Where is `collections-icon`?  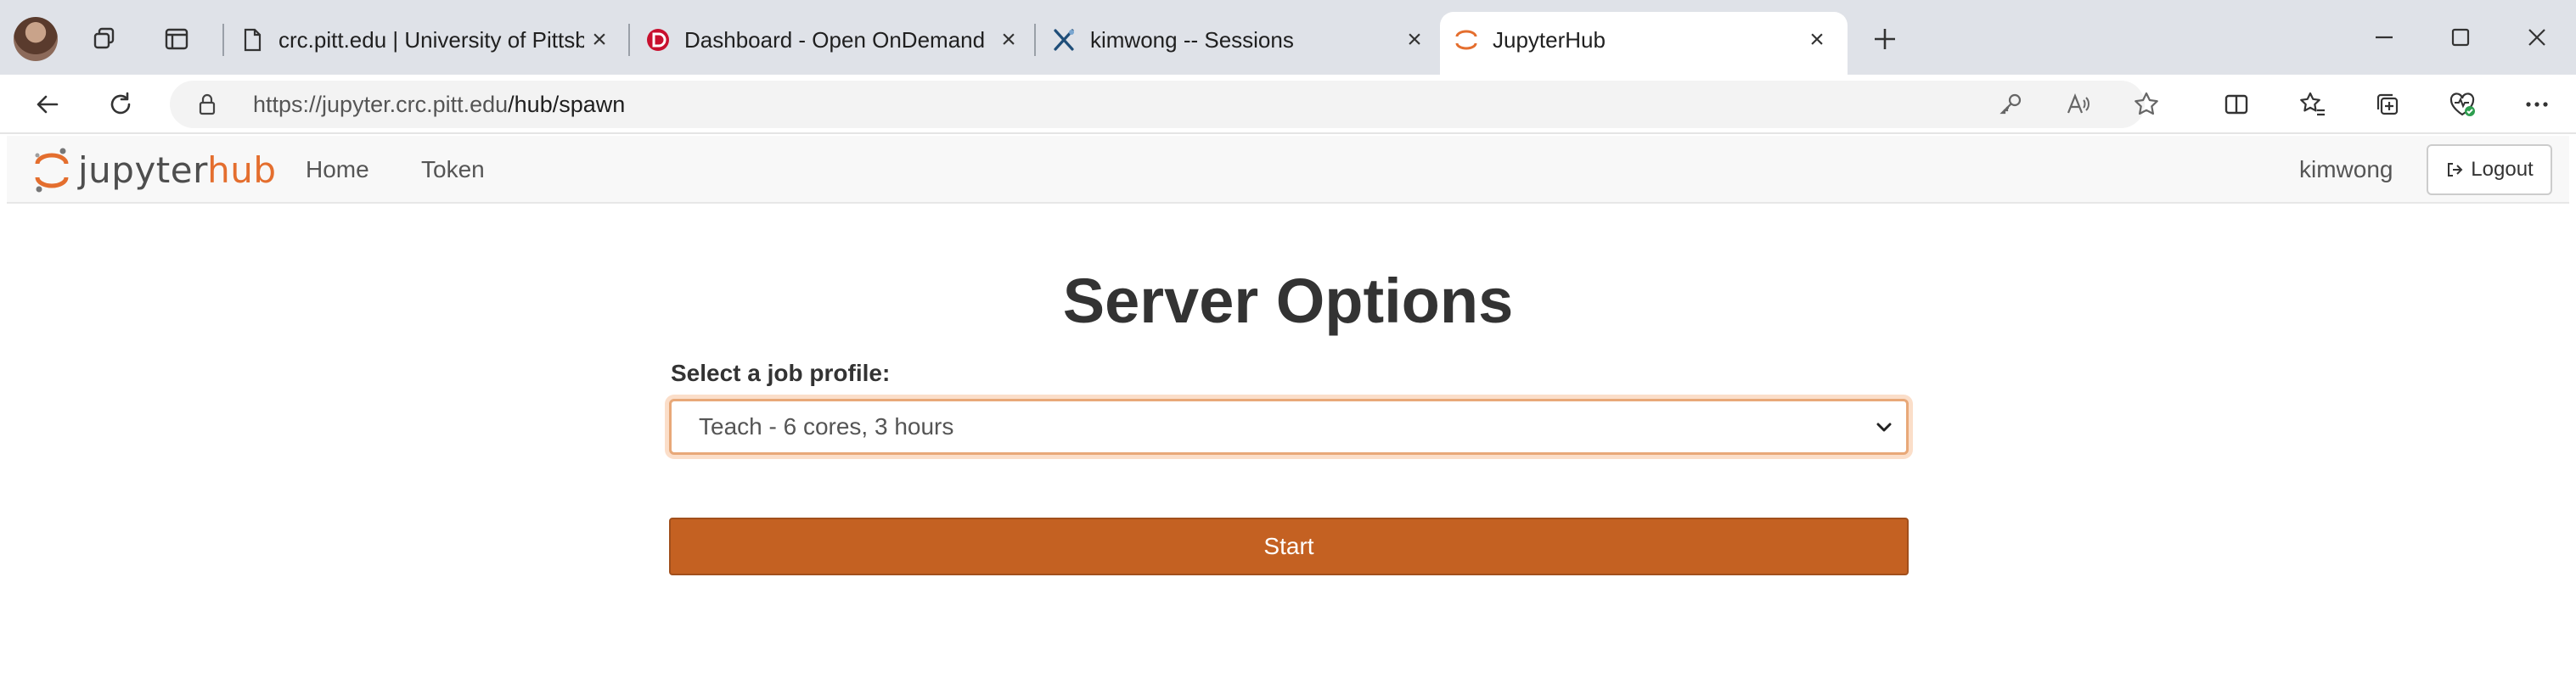
collections-icon is located at coordinates (2387, 104).